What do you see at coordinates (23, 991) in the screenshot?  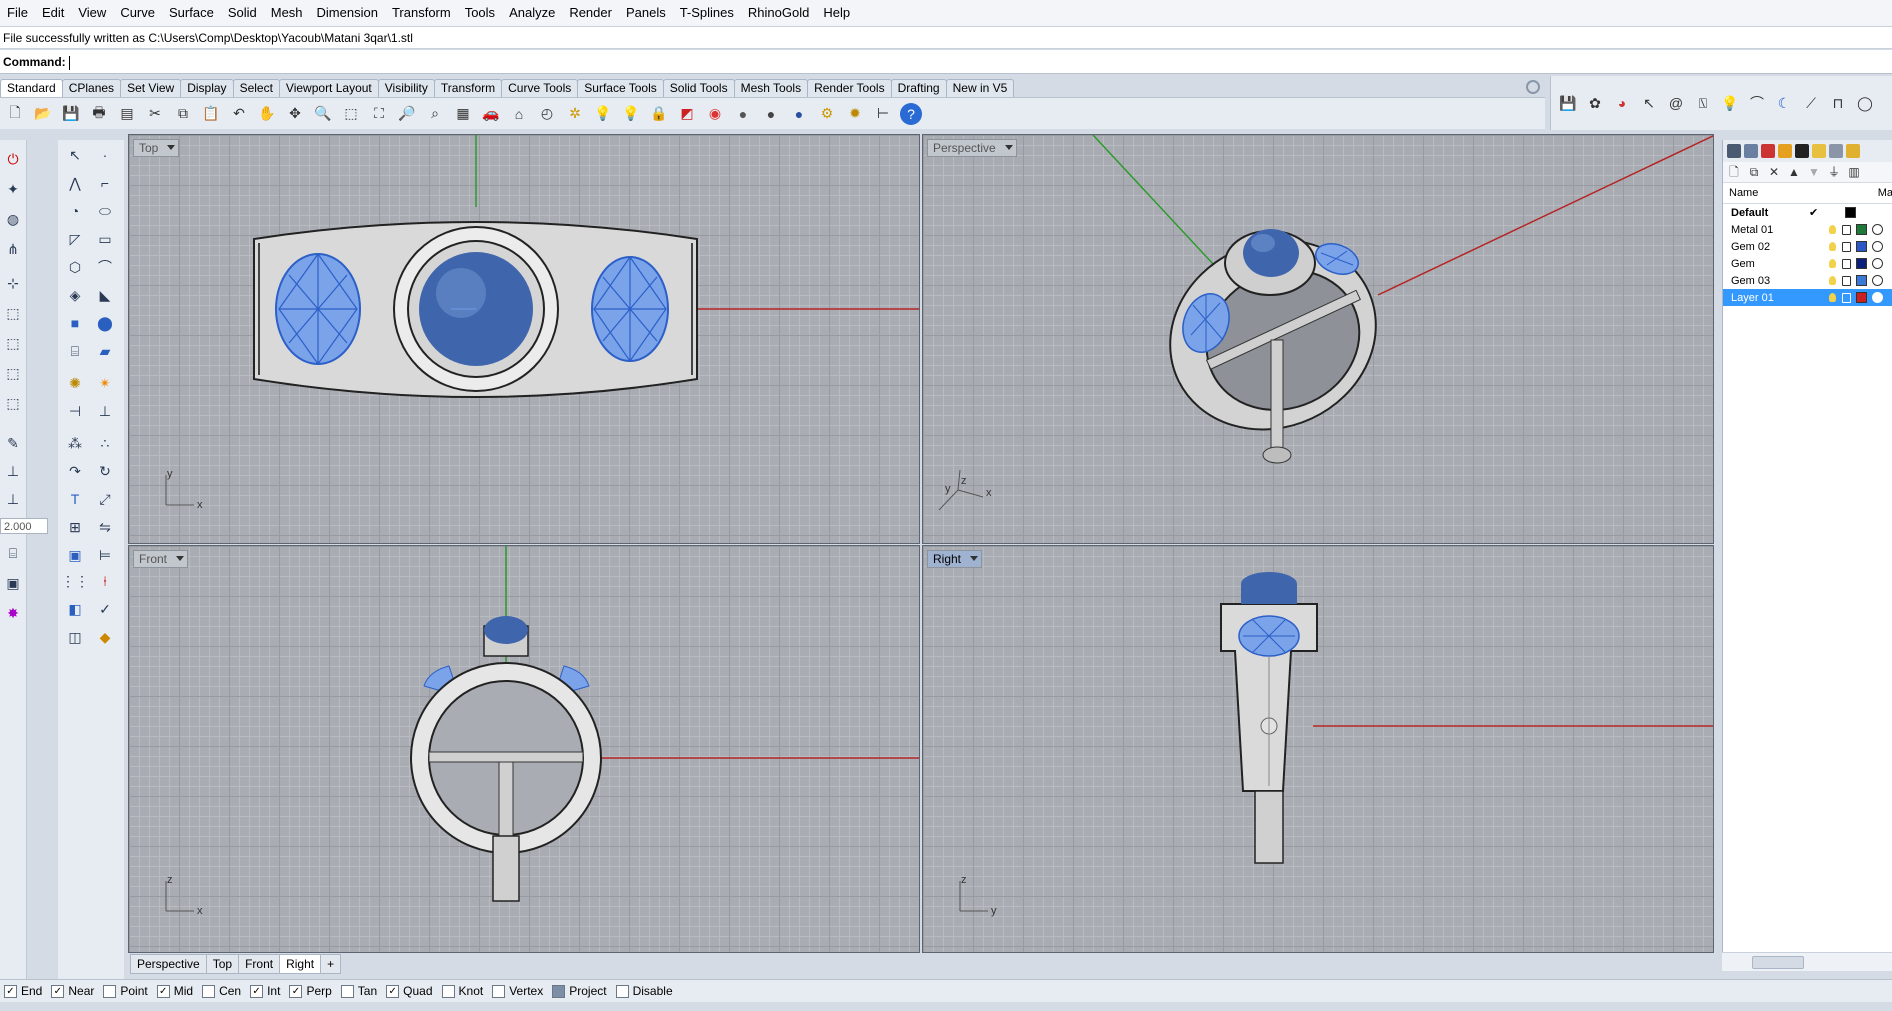 I see `osnap-end: ✓ End` at bounding box center [23, 991].